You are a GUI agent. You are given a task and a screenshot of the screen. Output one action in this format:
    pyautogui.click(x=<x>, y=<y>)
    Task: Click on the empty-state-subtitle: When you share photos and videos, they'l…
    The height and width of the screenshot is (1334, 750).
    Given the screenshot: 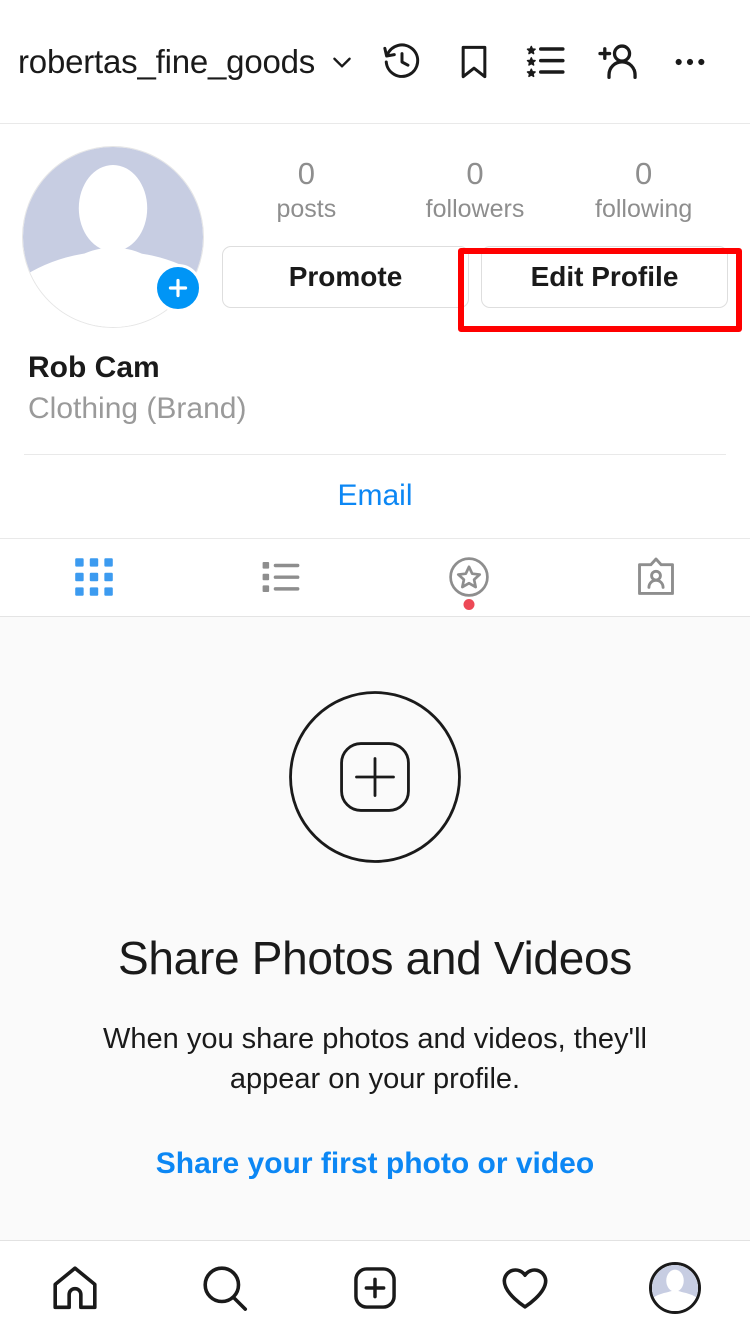 What is the action you would take?
    pyautogui.click(x=375, y=1058)
    